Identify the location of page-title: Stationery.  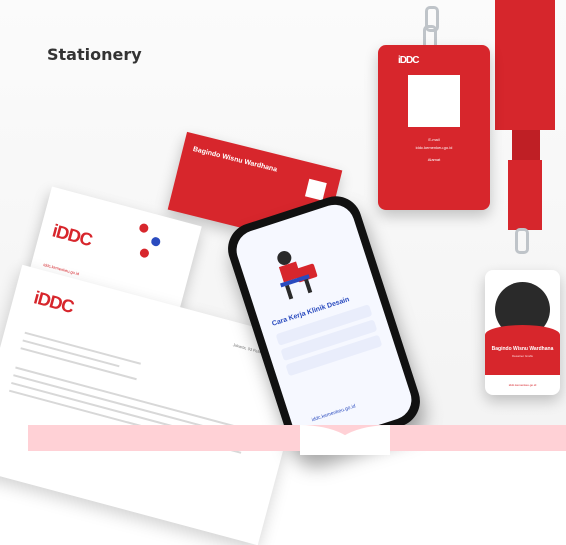
(94, 54).